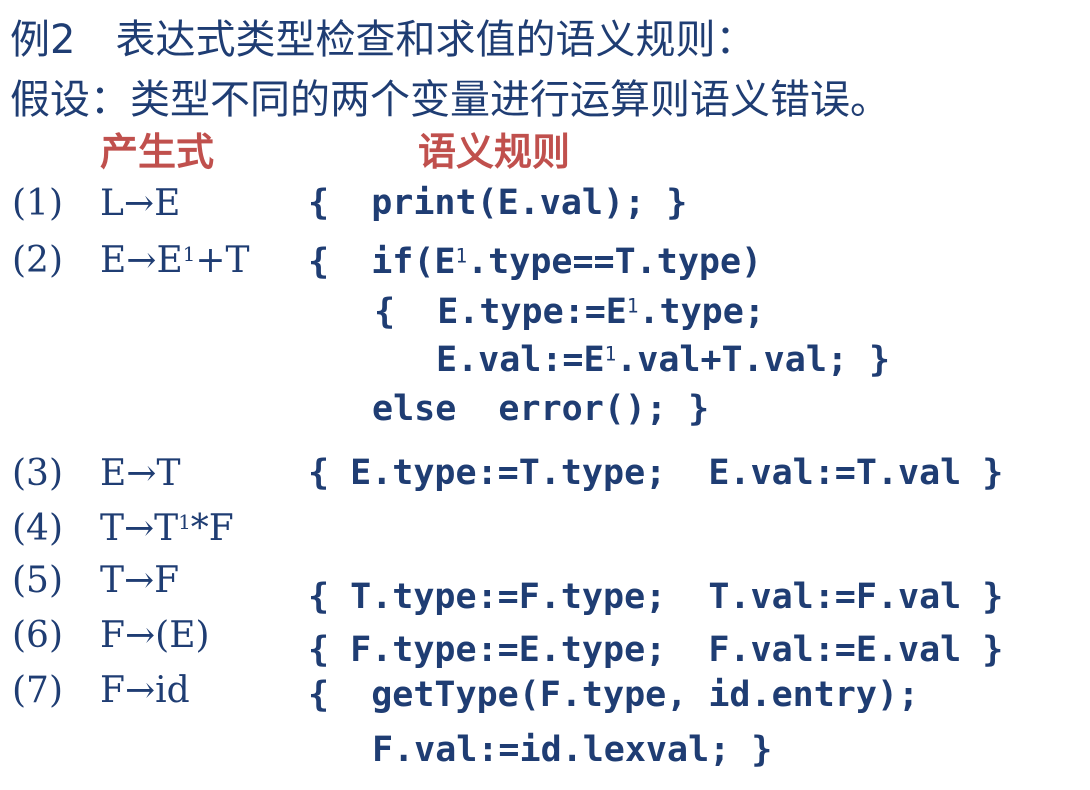  I want to click on semantic-action: E.val:=E1.val+T.val; }, so click(663, 360).